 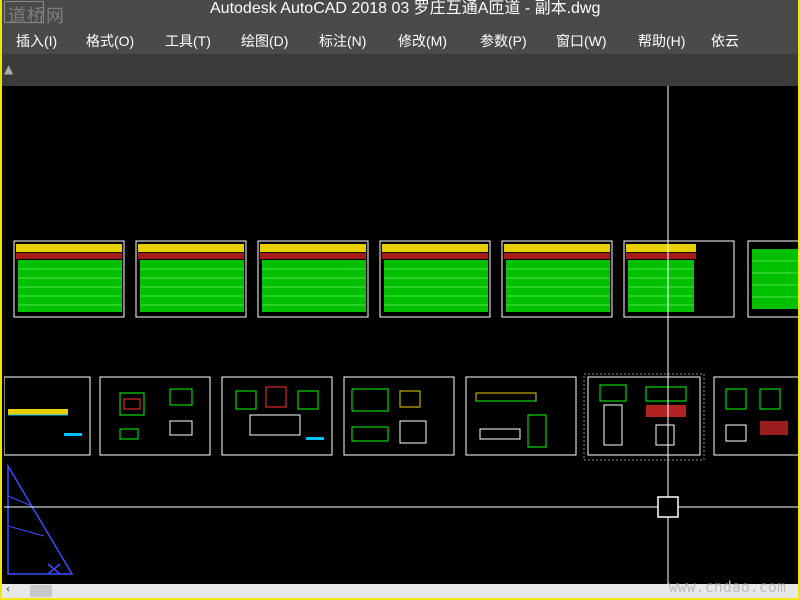 What do you see at coordinates (41, 591) in the screenshot?
I see `scroll-thumb` at bounding box center [41, 591].